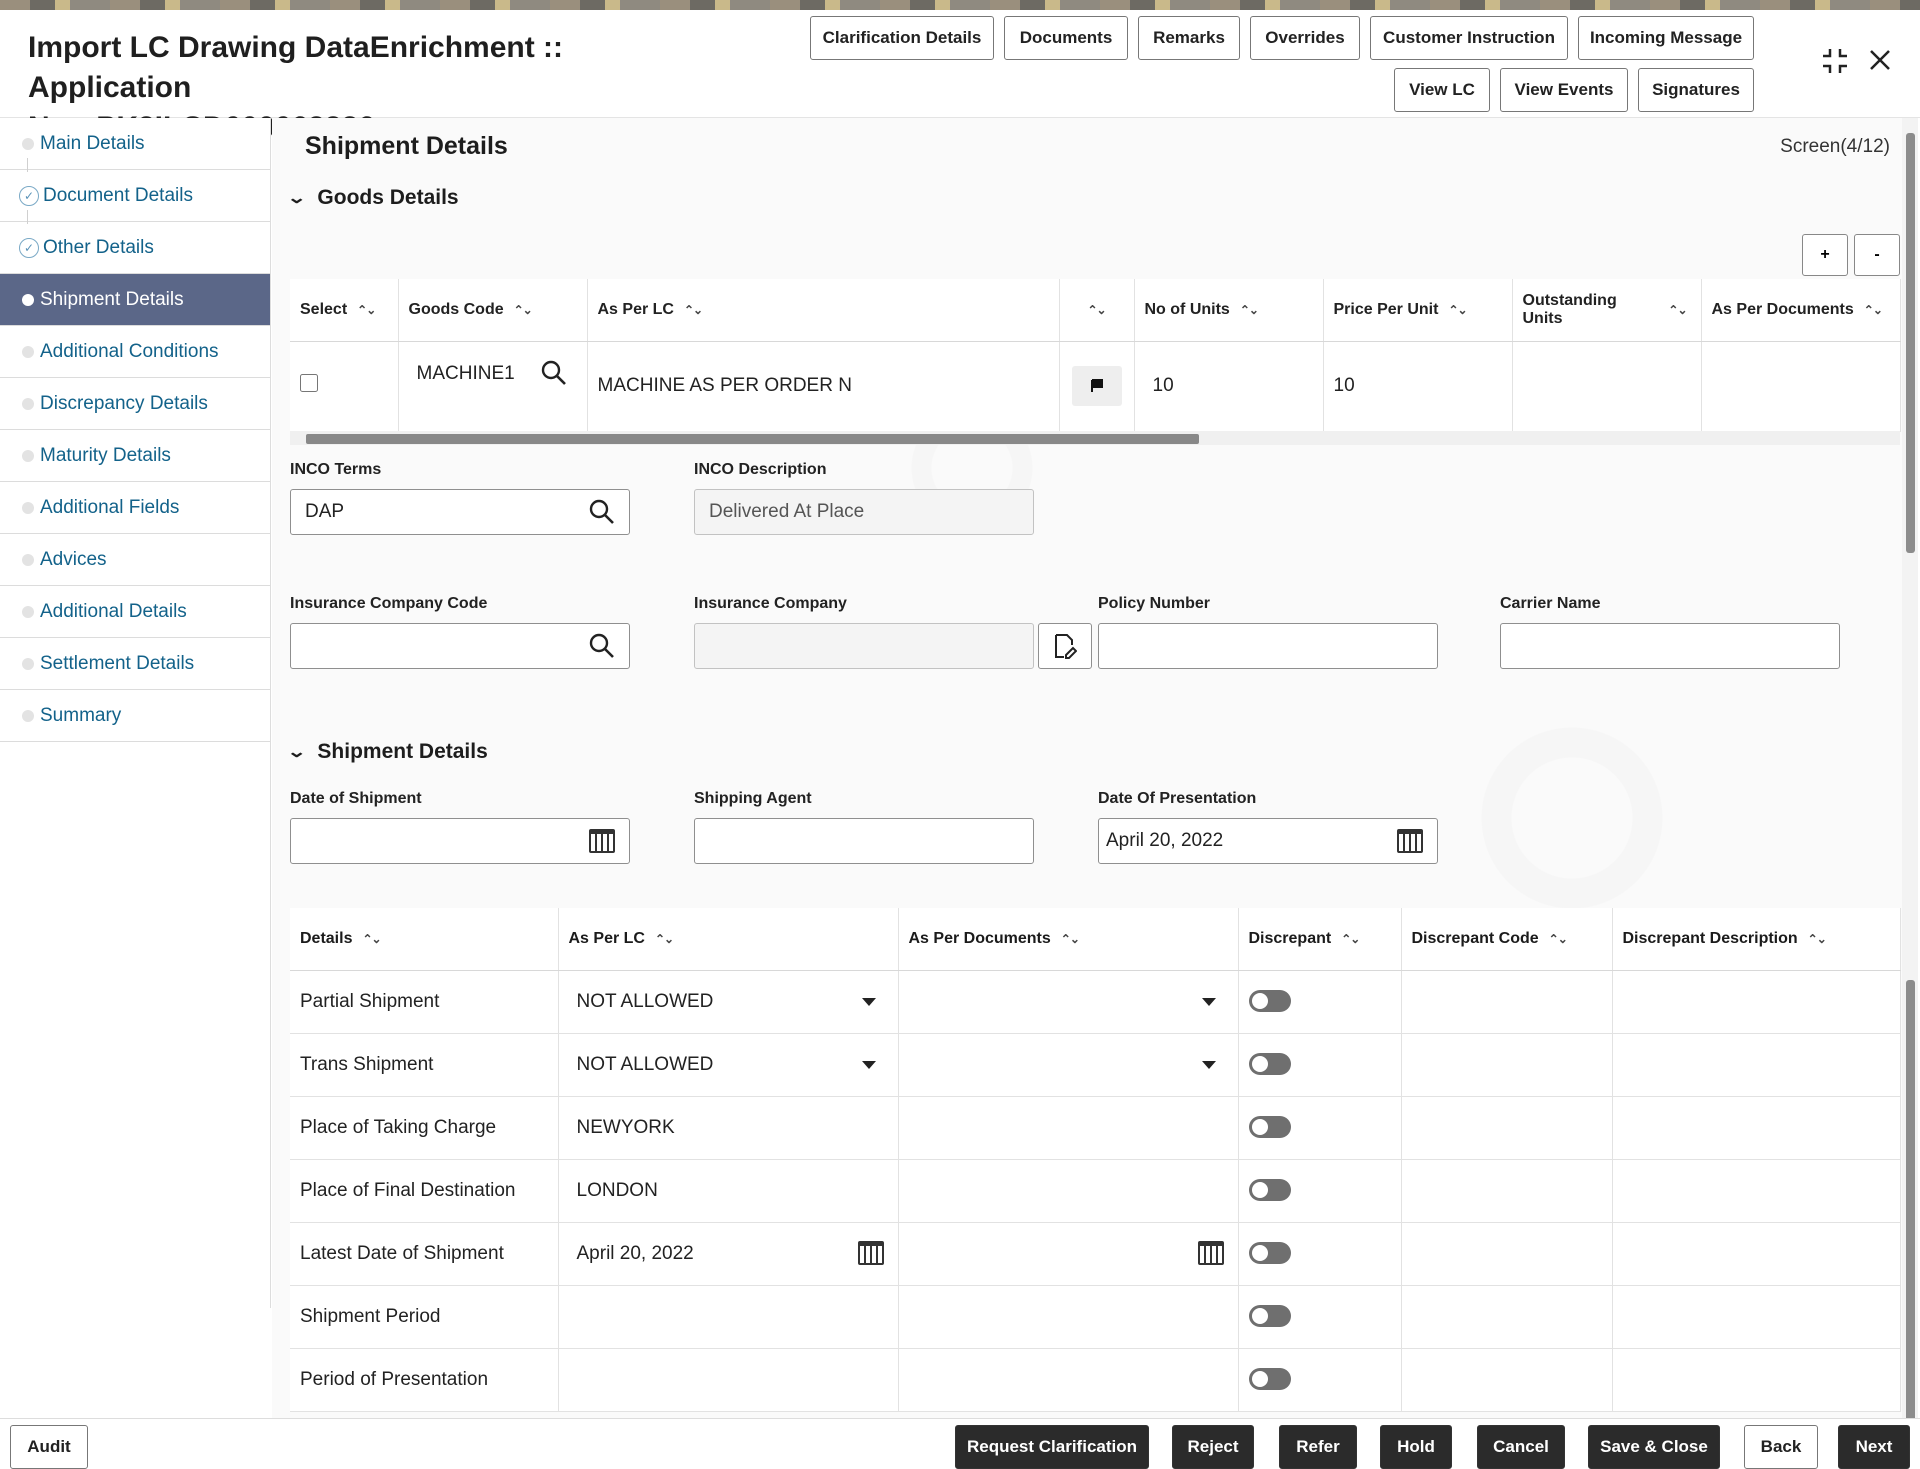 The height and width of the screenshot is (1469, 1920). I want to click on sidebar-item-settlement-details: Settlement Details, so click(135, 664).